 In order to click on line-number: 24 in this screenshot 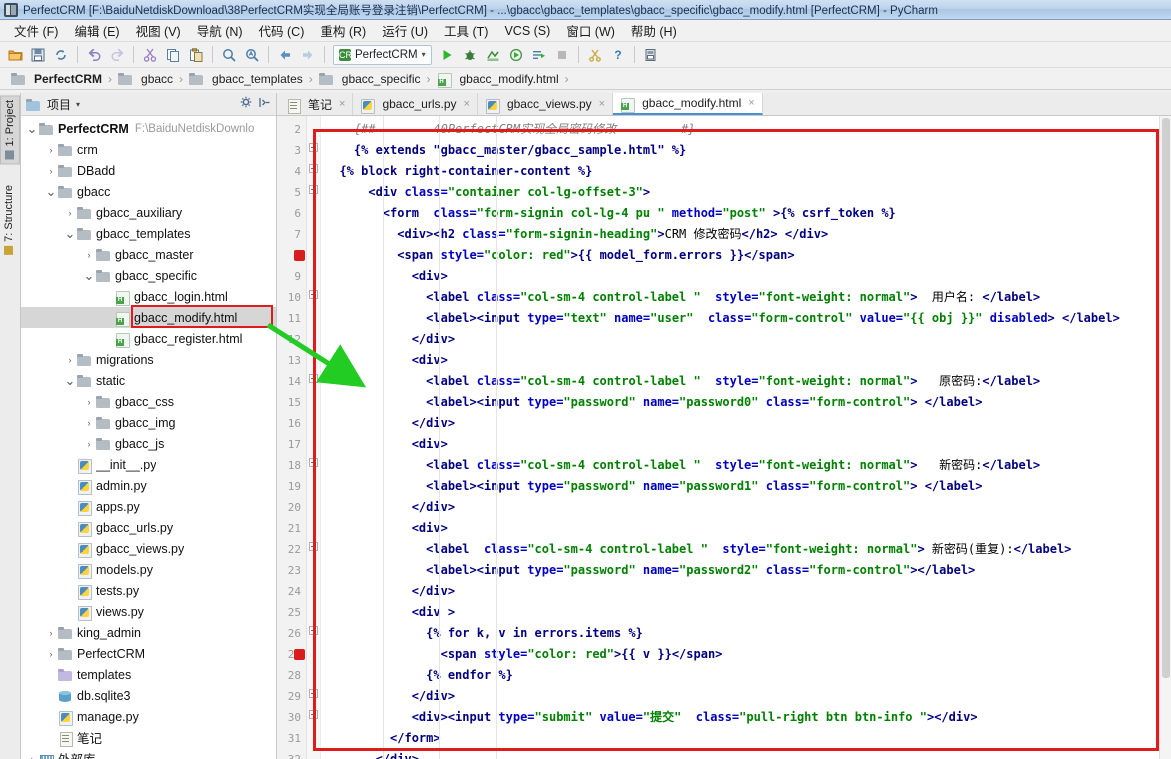, I will do `click(291, 591)`.